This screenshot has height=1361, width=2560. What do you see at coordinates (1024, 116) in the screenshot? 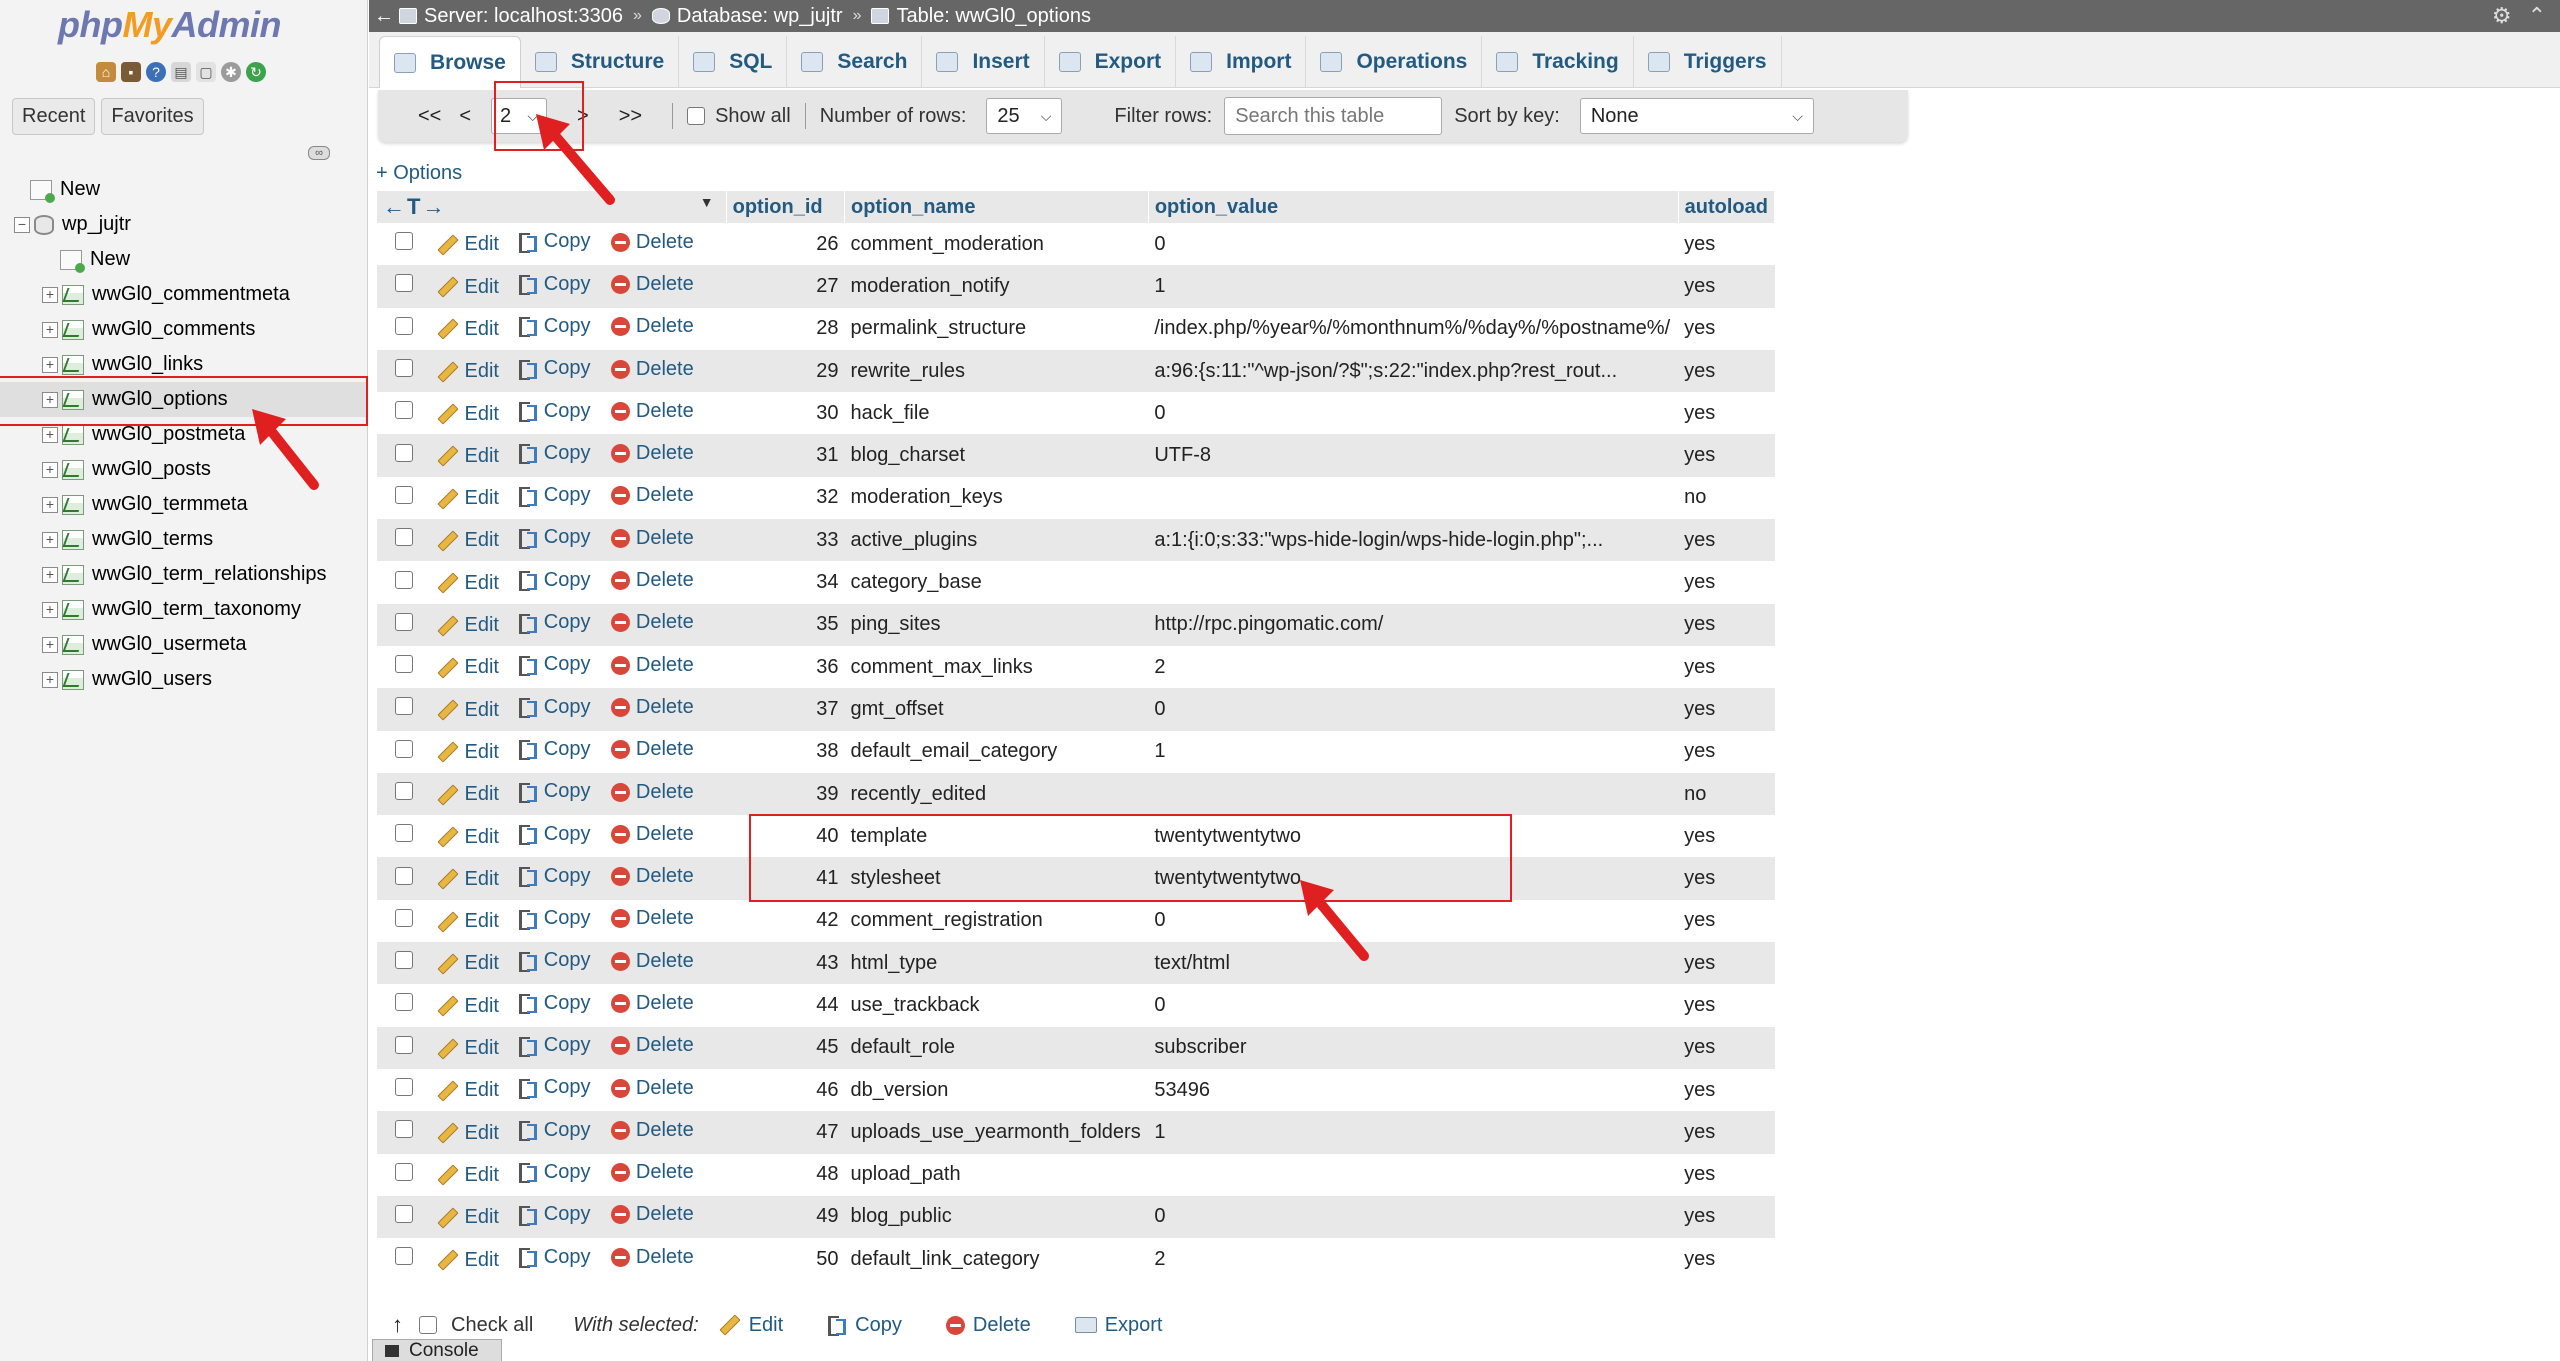
I see `rows-per-page-select: 25 ⌵` at bounding box center [1024, 116].